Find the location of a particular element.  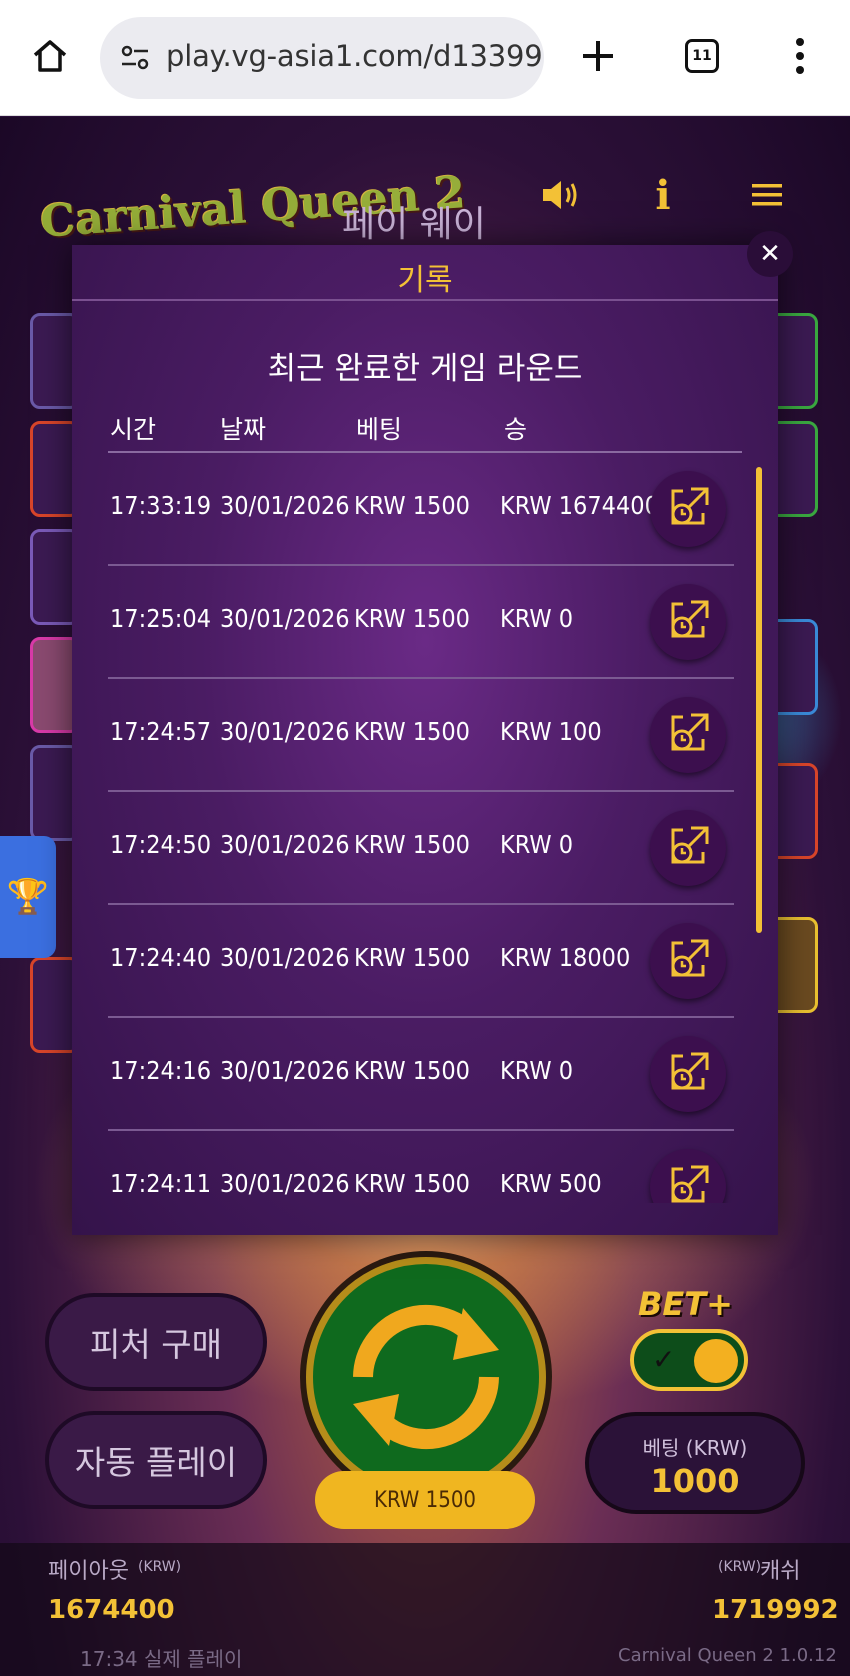

column-header-time: 시간 is located at coordinates (133, 429).